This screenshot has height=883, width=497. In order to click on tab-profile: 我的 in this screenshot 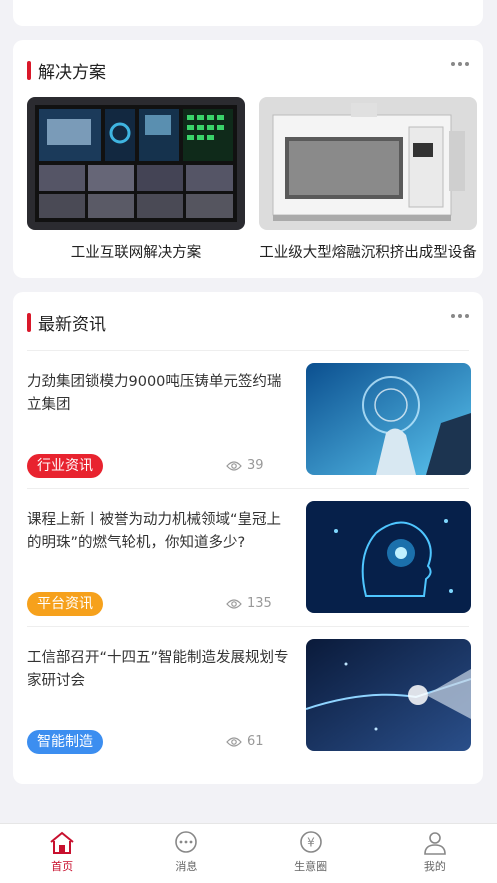, I will do `click(435, 853)`.